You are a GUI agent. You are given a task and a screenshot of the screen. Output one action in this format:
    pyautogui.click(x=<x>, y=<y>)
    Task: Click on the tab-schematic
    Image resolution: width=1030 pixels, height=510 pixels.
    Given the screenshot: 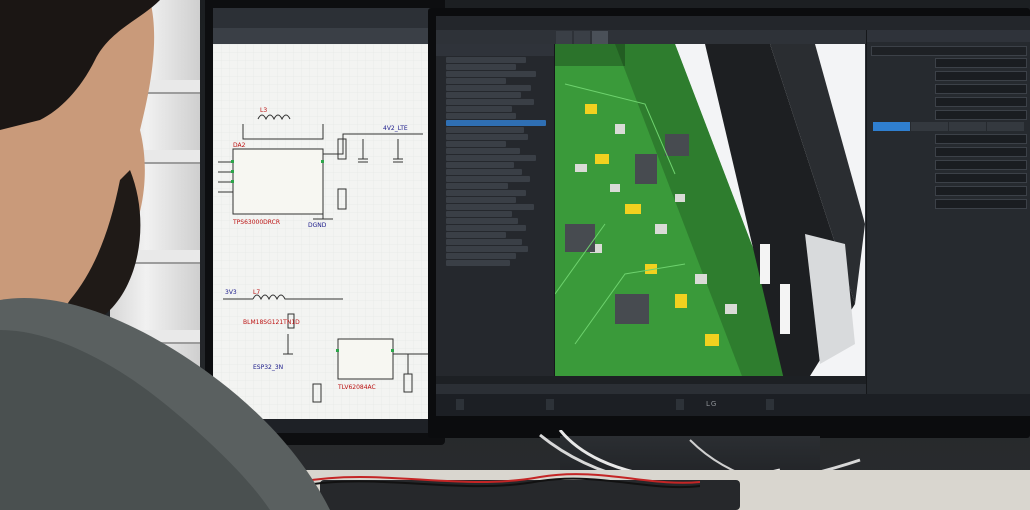 What is the action you would take?
    pyautogui.click(x=582, y=38)
    